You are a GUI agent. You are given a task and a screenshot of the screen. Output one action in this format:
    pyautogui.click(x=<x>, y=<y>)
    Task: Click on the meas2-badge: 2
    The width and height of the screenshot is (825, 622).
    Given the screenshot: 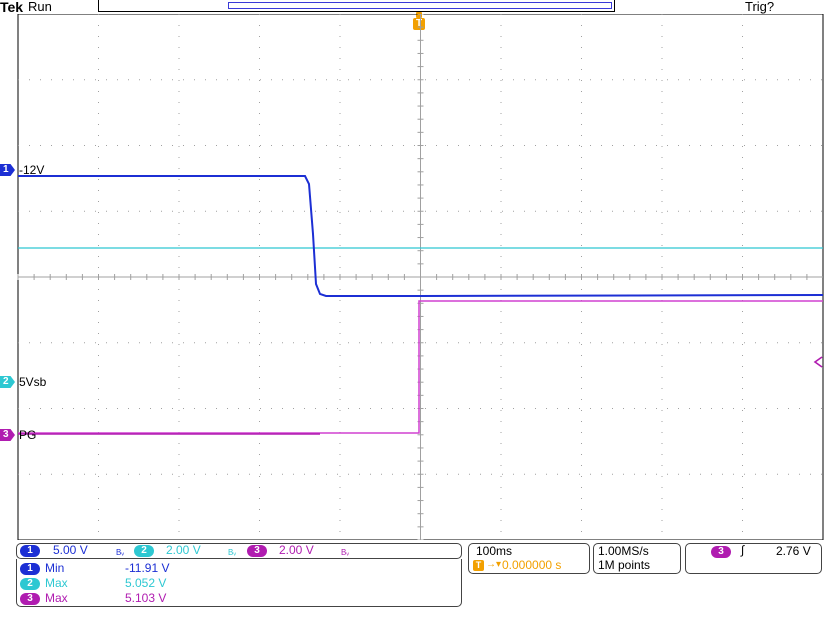 What is the action you would take?
    pyautogui.click(x=30, y=584)
    